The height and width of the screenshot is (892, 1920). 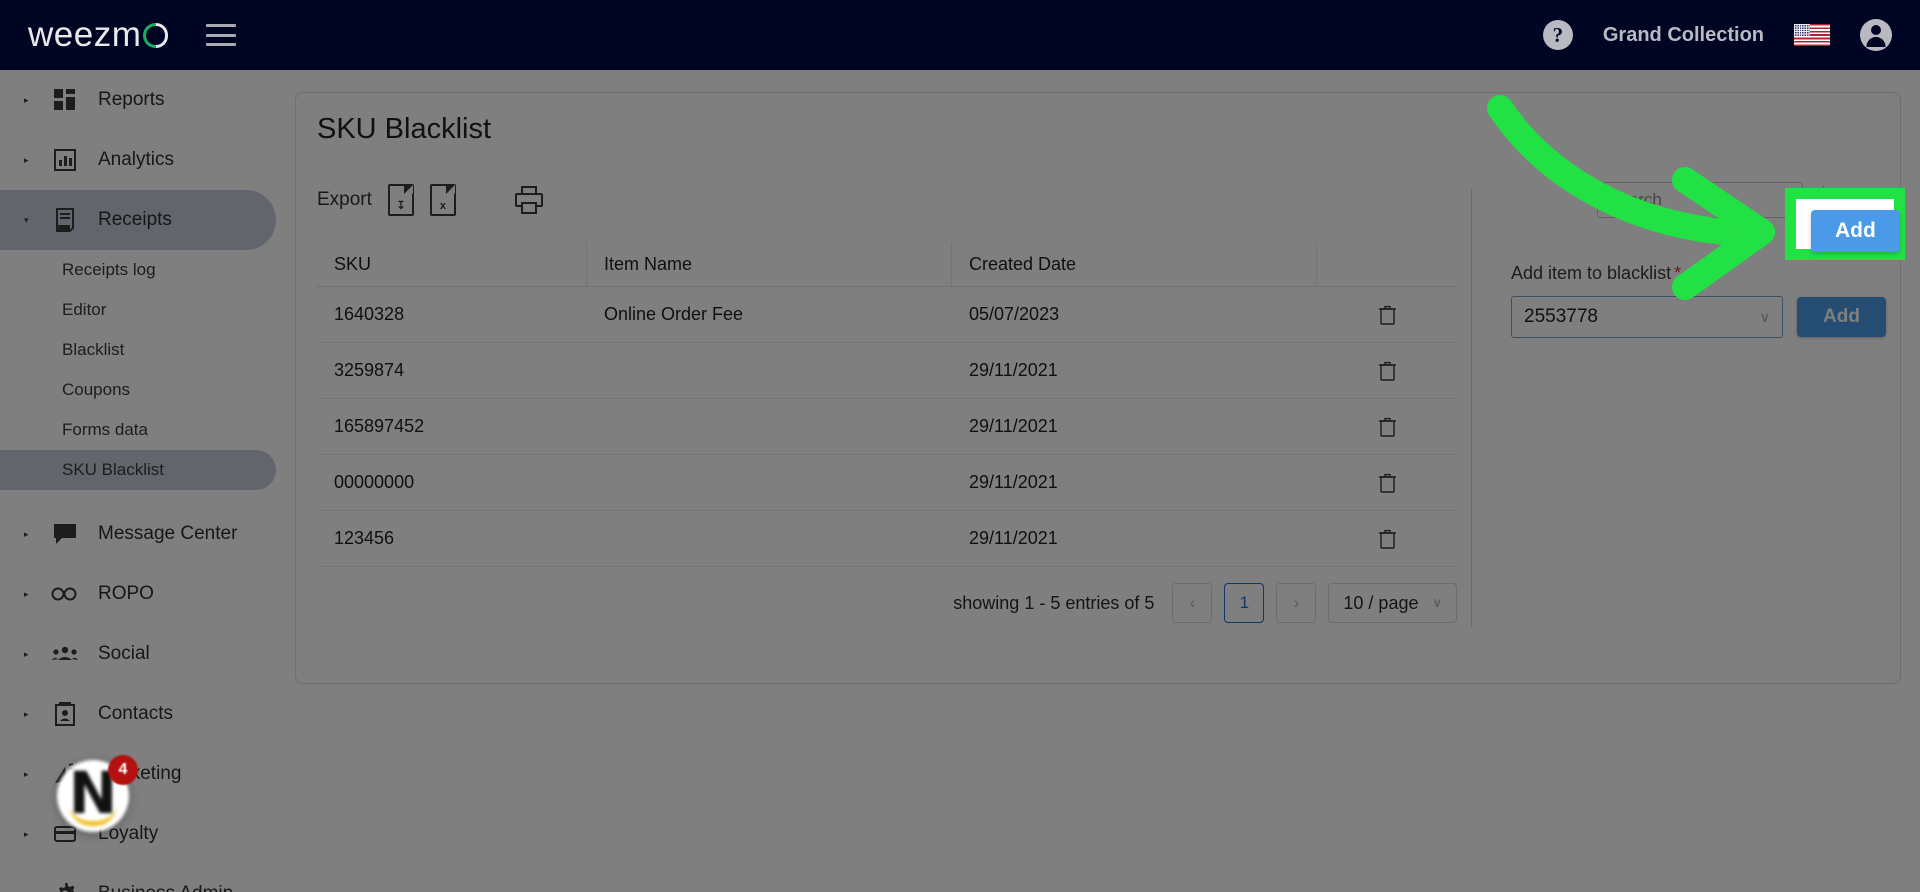 I want to click on sidebar-item-label: Reports, so click(x=131, y=99).